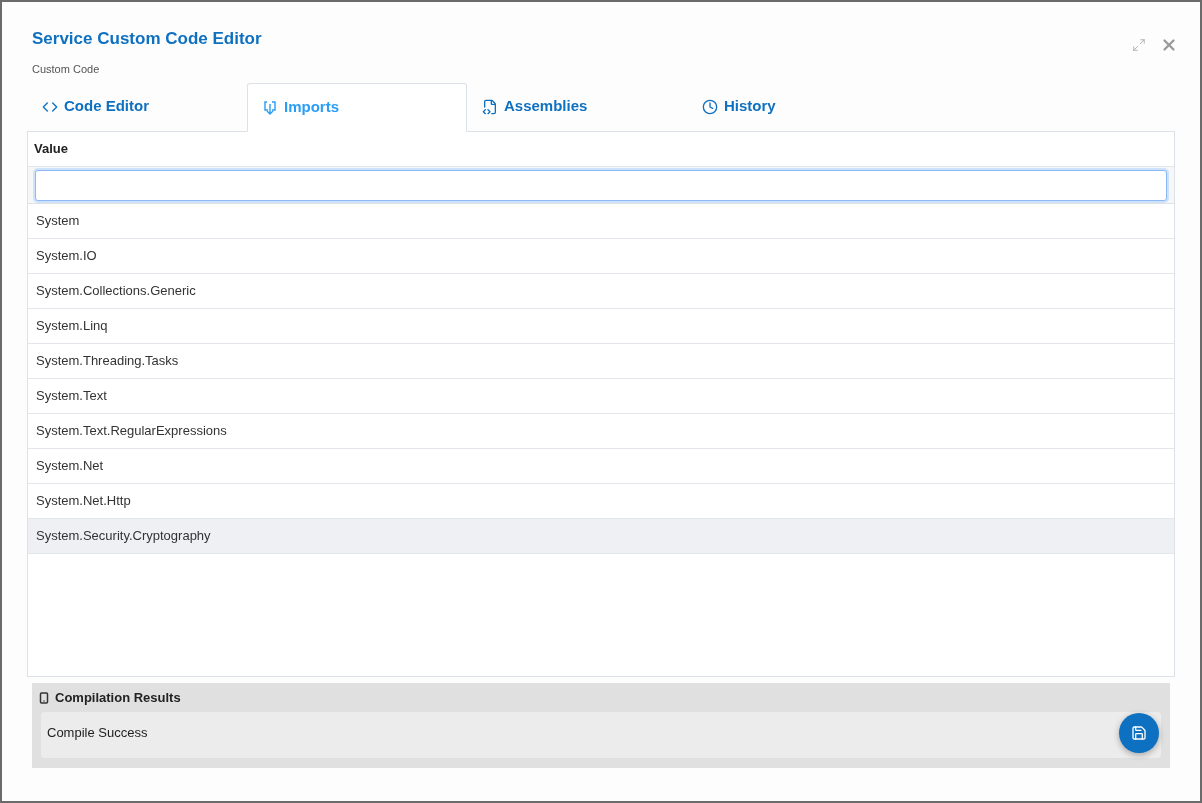  Describe the element at coordinates (710, 106) in the screenshot. I see `clock-icon` at that location.